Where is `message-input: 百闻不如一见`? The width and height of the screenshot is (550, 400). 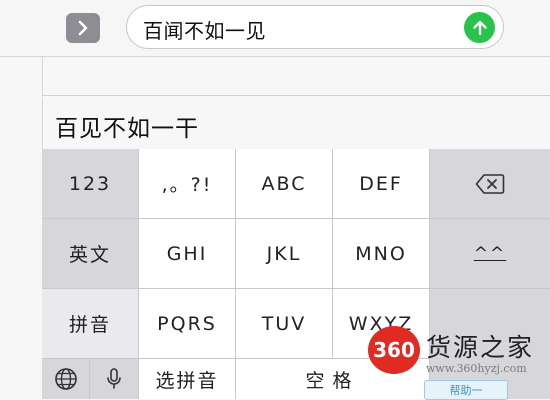
message-input: 百闻不如一见 is located at coordinates (315, 27).